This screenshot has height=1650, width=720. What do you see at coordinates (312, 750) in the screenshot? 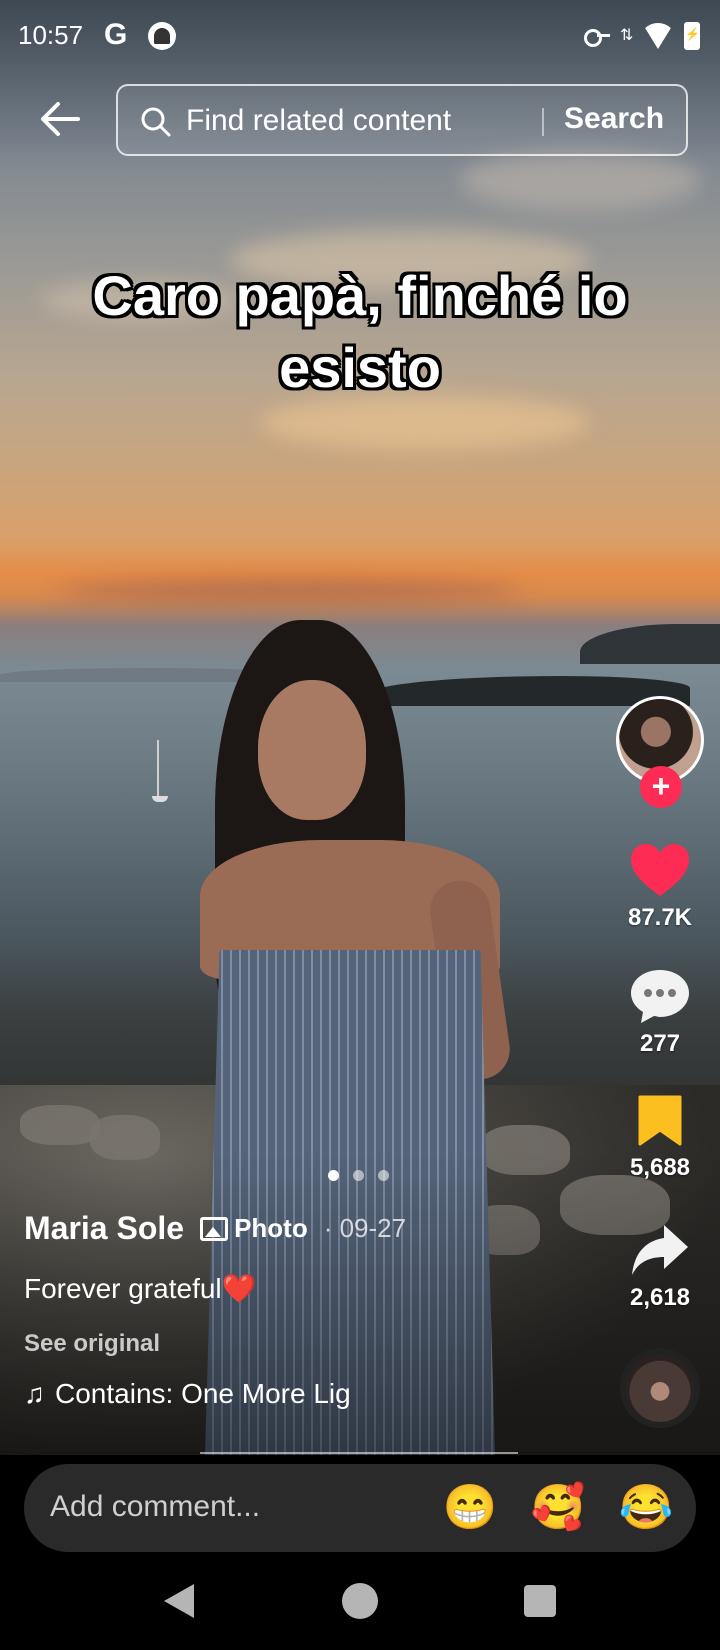
I see `photo-person-face` at bounding box center [312, 750].